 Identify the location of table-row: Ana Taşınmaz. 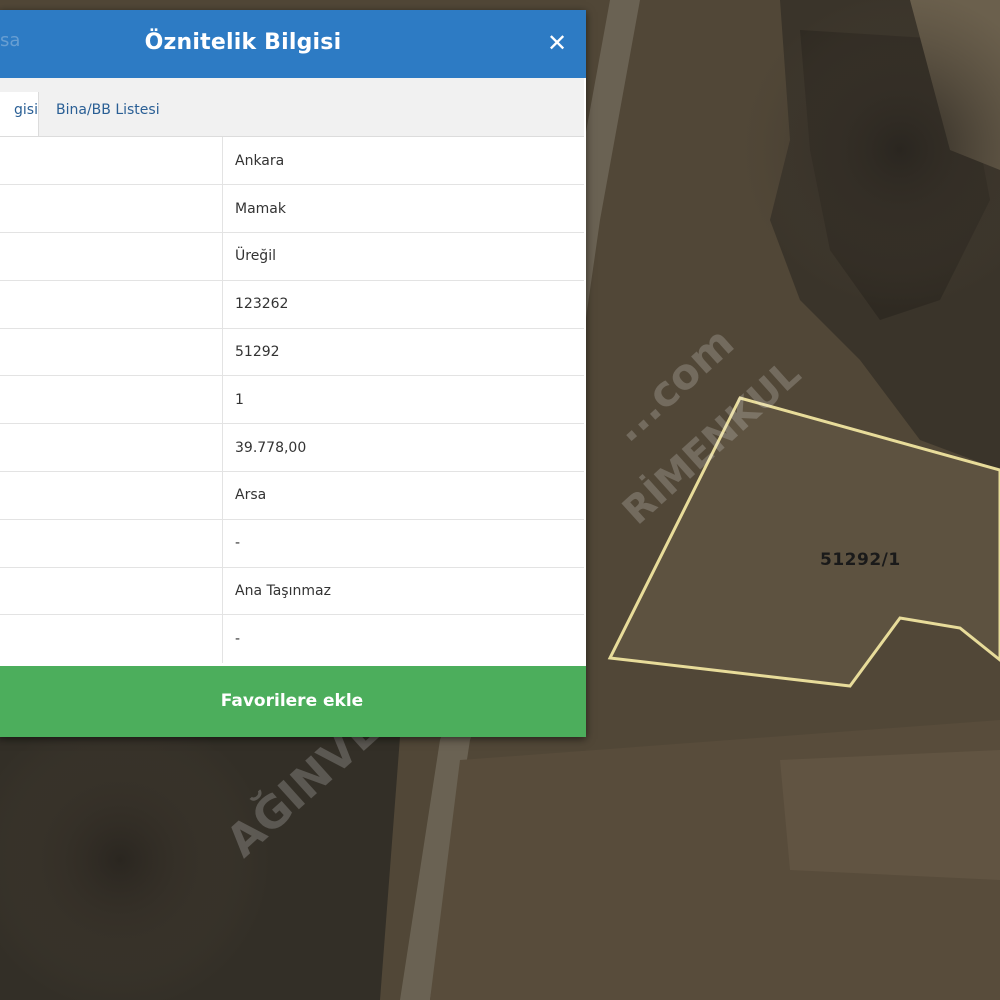
(292, 590).